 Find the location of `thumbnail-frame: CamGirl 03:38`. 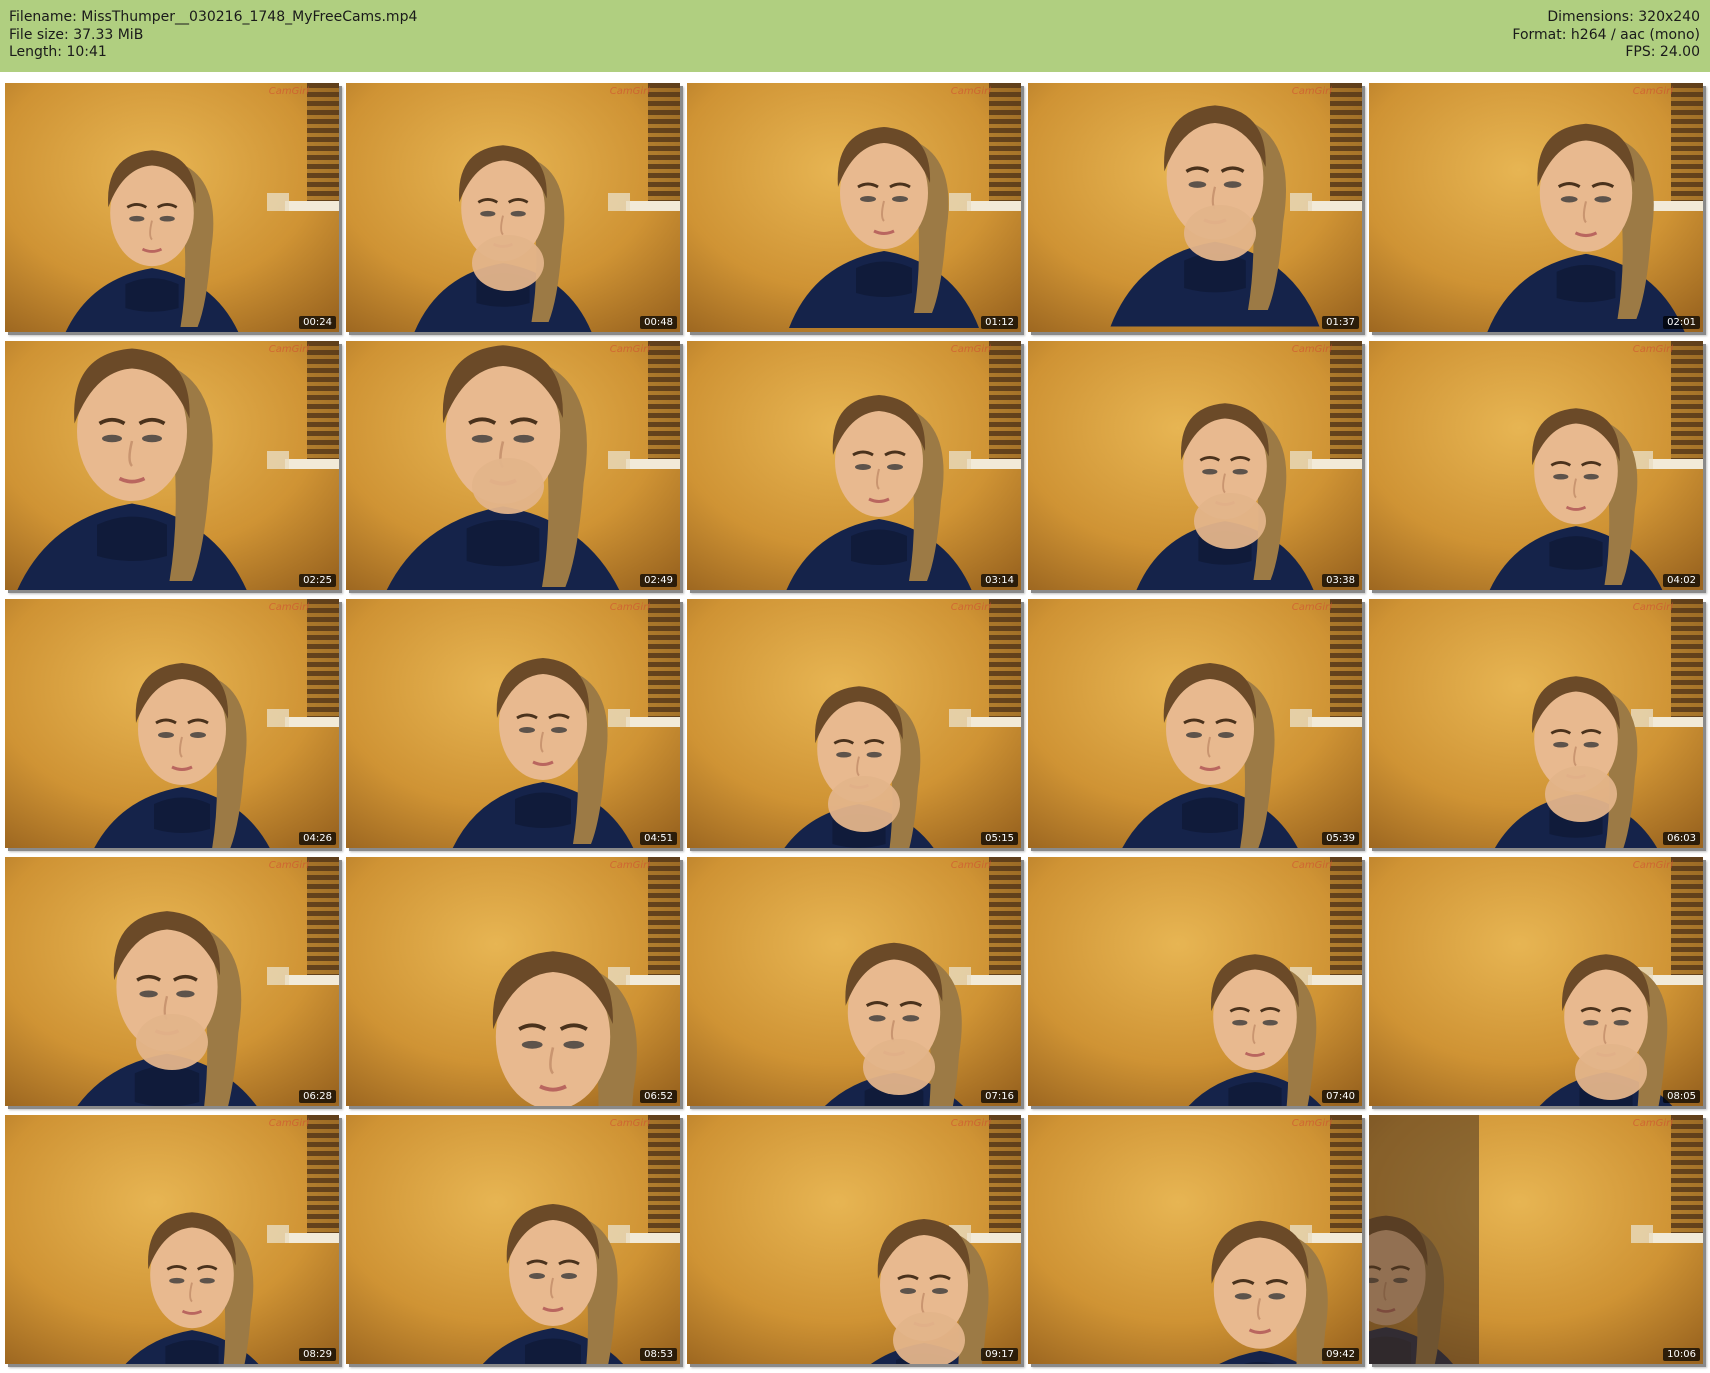

thumbnail-frame: CamGirl 03:38 is located at coordinates (1195, 465).